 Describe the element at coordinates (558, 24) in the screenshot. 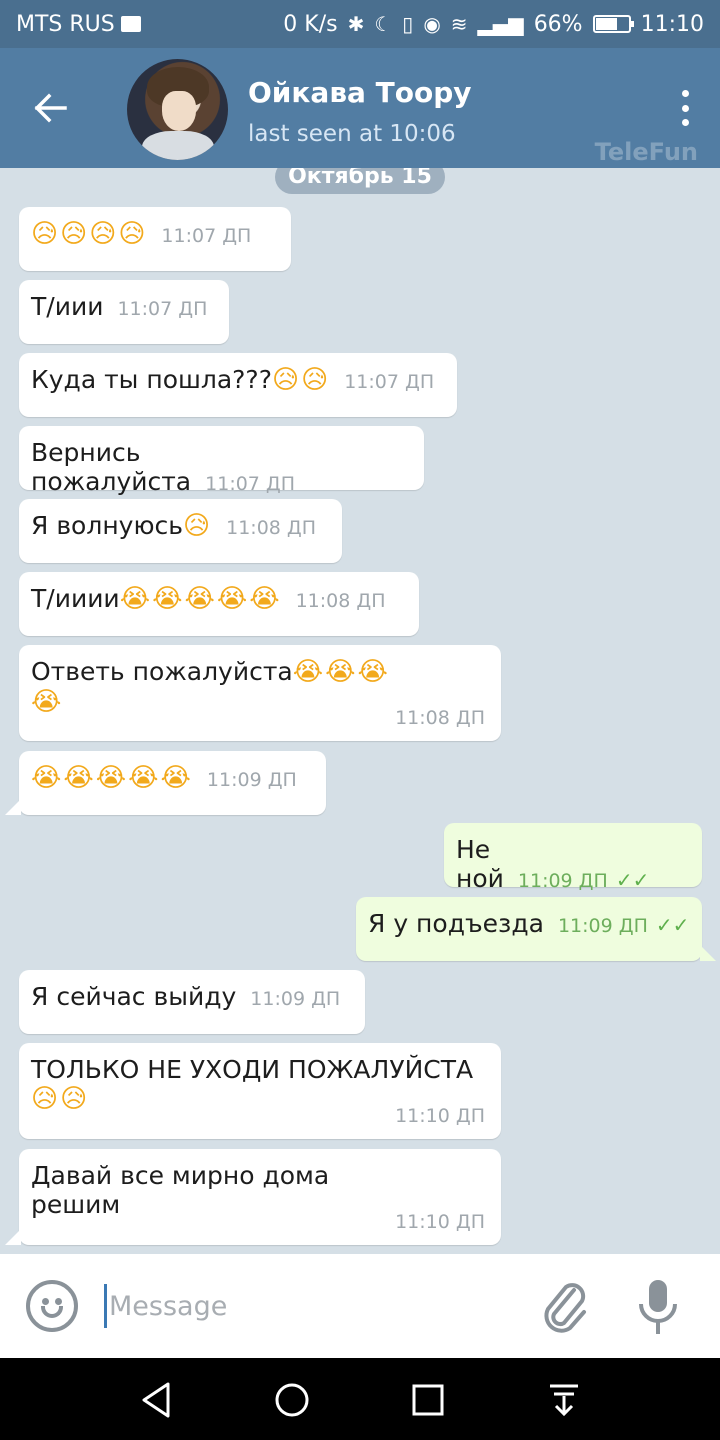

I see `battery-percent: 66%` at that location.